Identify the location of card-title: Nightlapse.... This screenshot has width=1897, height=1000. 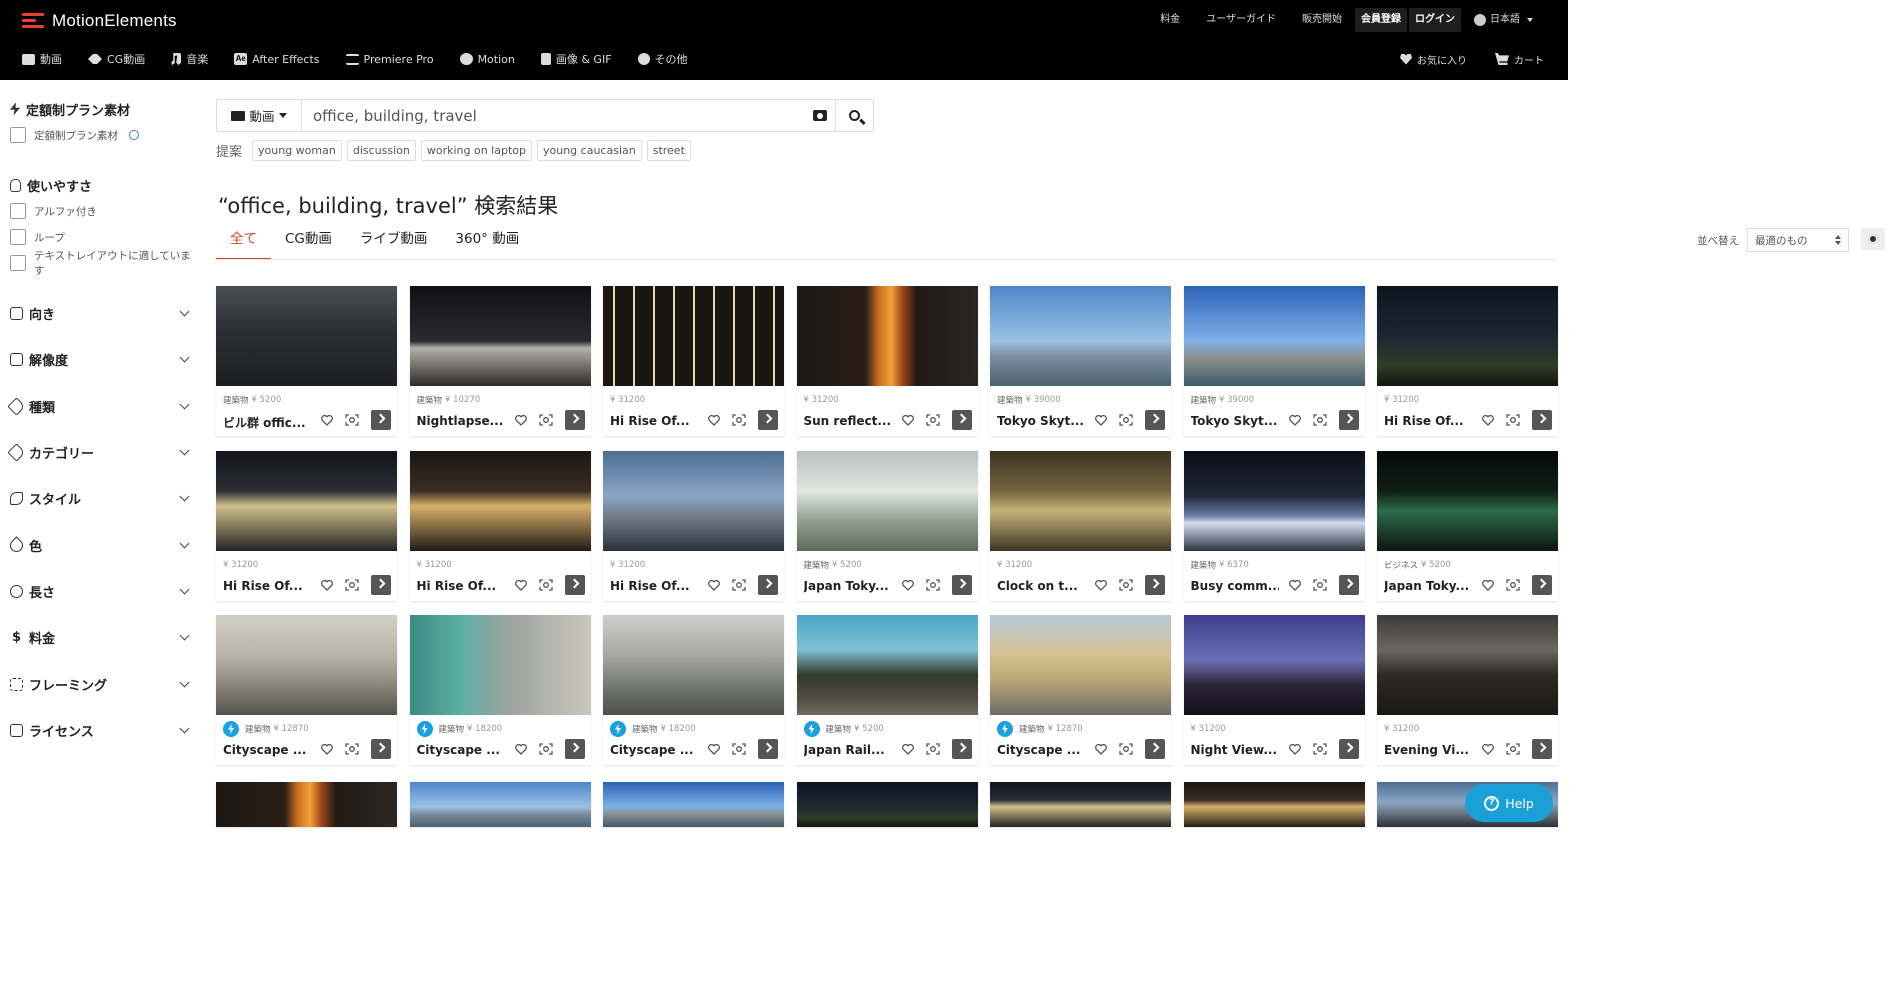
(461, 421).